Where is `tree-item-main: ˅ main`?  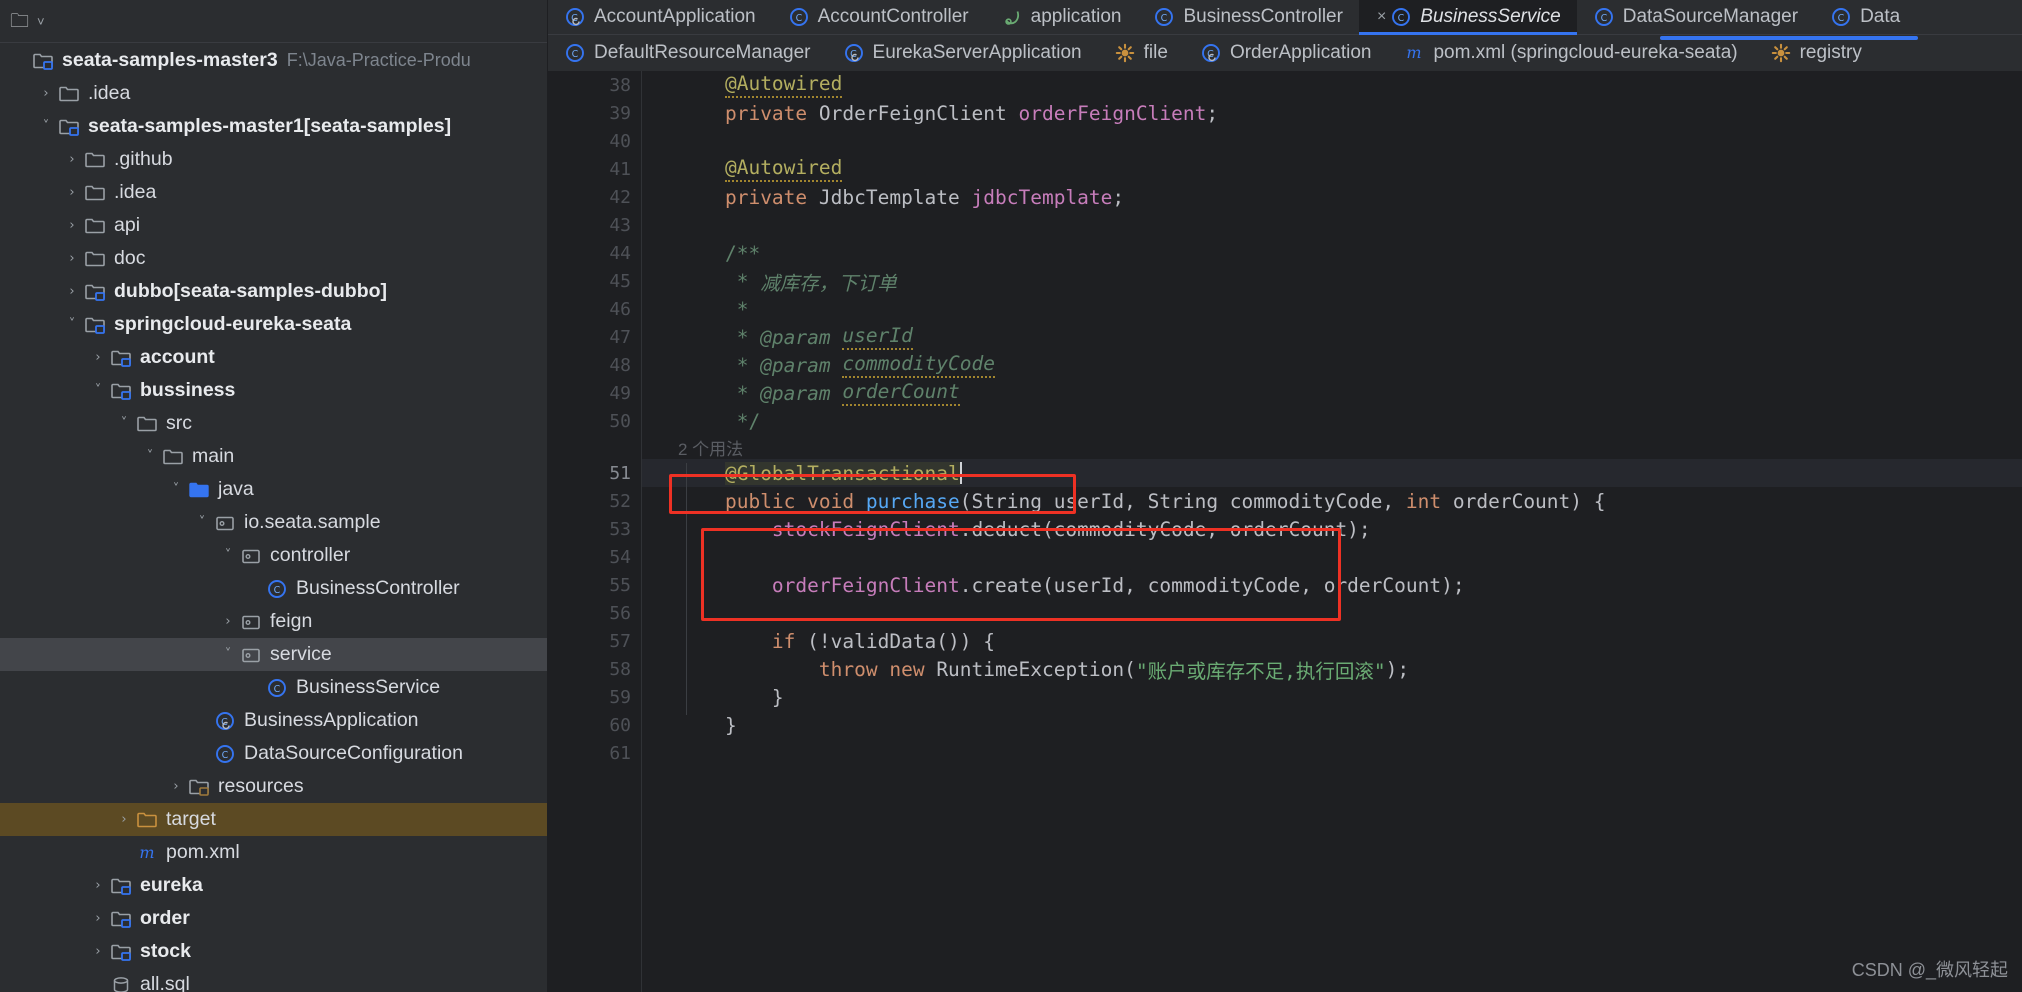
tree-item-main: ˅ main is located at coordinates (273, 456).